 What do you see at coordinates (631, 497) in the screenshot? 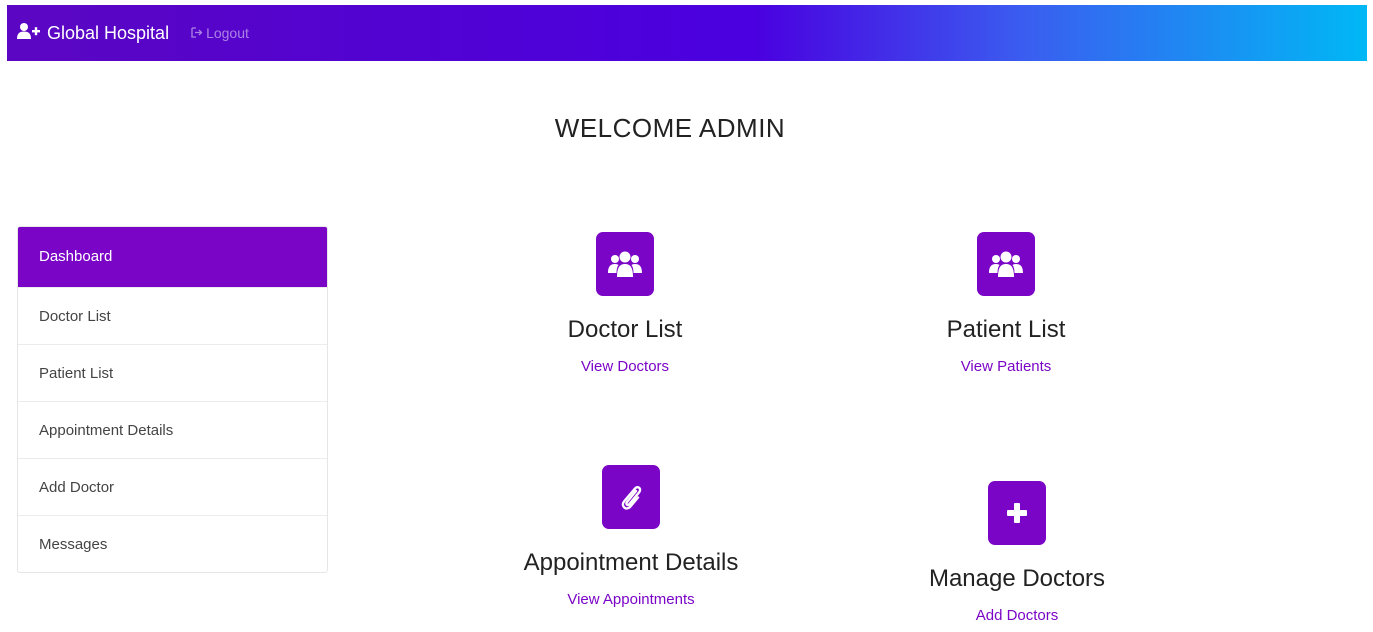
I see `paperclip-icon` at bounding box center [631, 497].